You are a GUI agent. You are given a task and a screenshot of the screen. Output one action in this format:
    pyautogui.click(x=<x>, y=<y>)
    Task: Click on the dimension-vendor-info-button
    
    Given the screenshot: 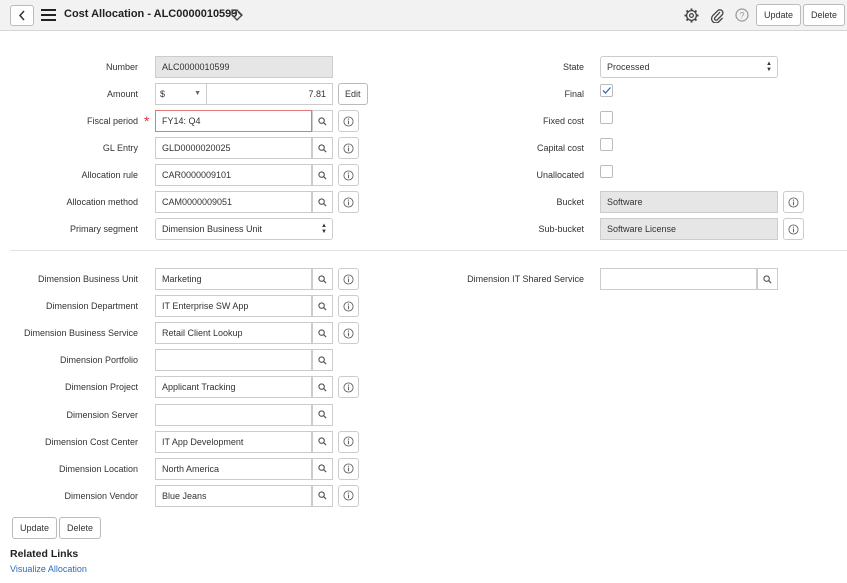 What is the action you would take?
    pyautogui.click(x=348, y=495)
    